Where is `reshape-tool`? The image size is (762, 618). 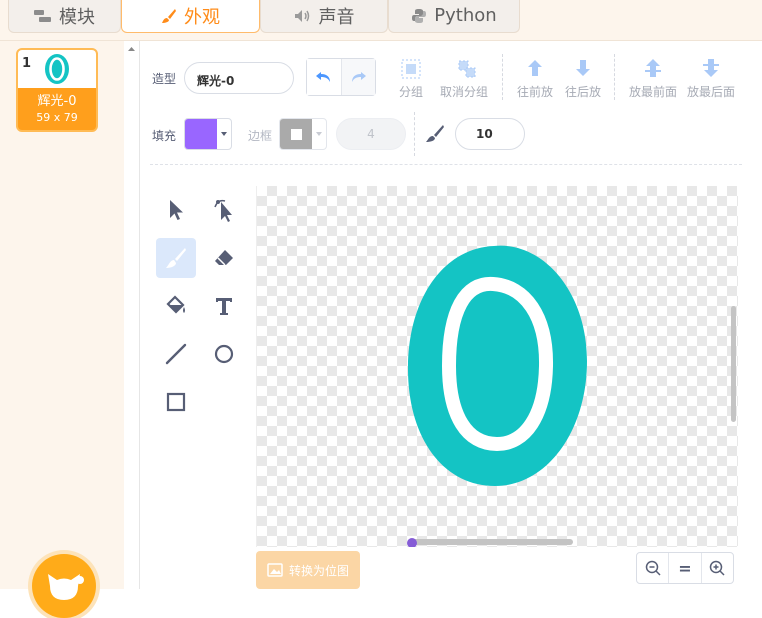
reshape-tool is located at coordinates (224, 210).